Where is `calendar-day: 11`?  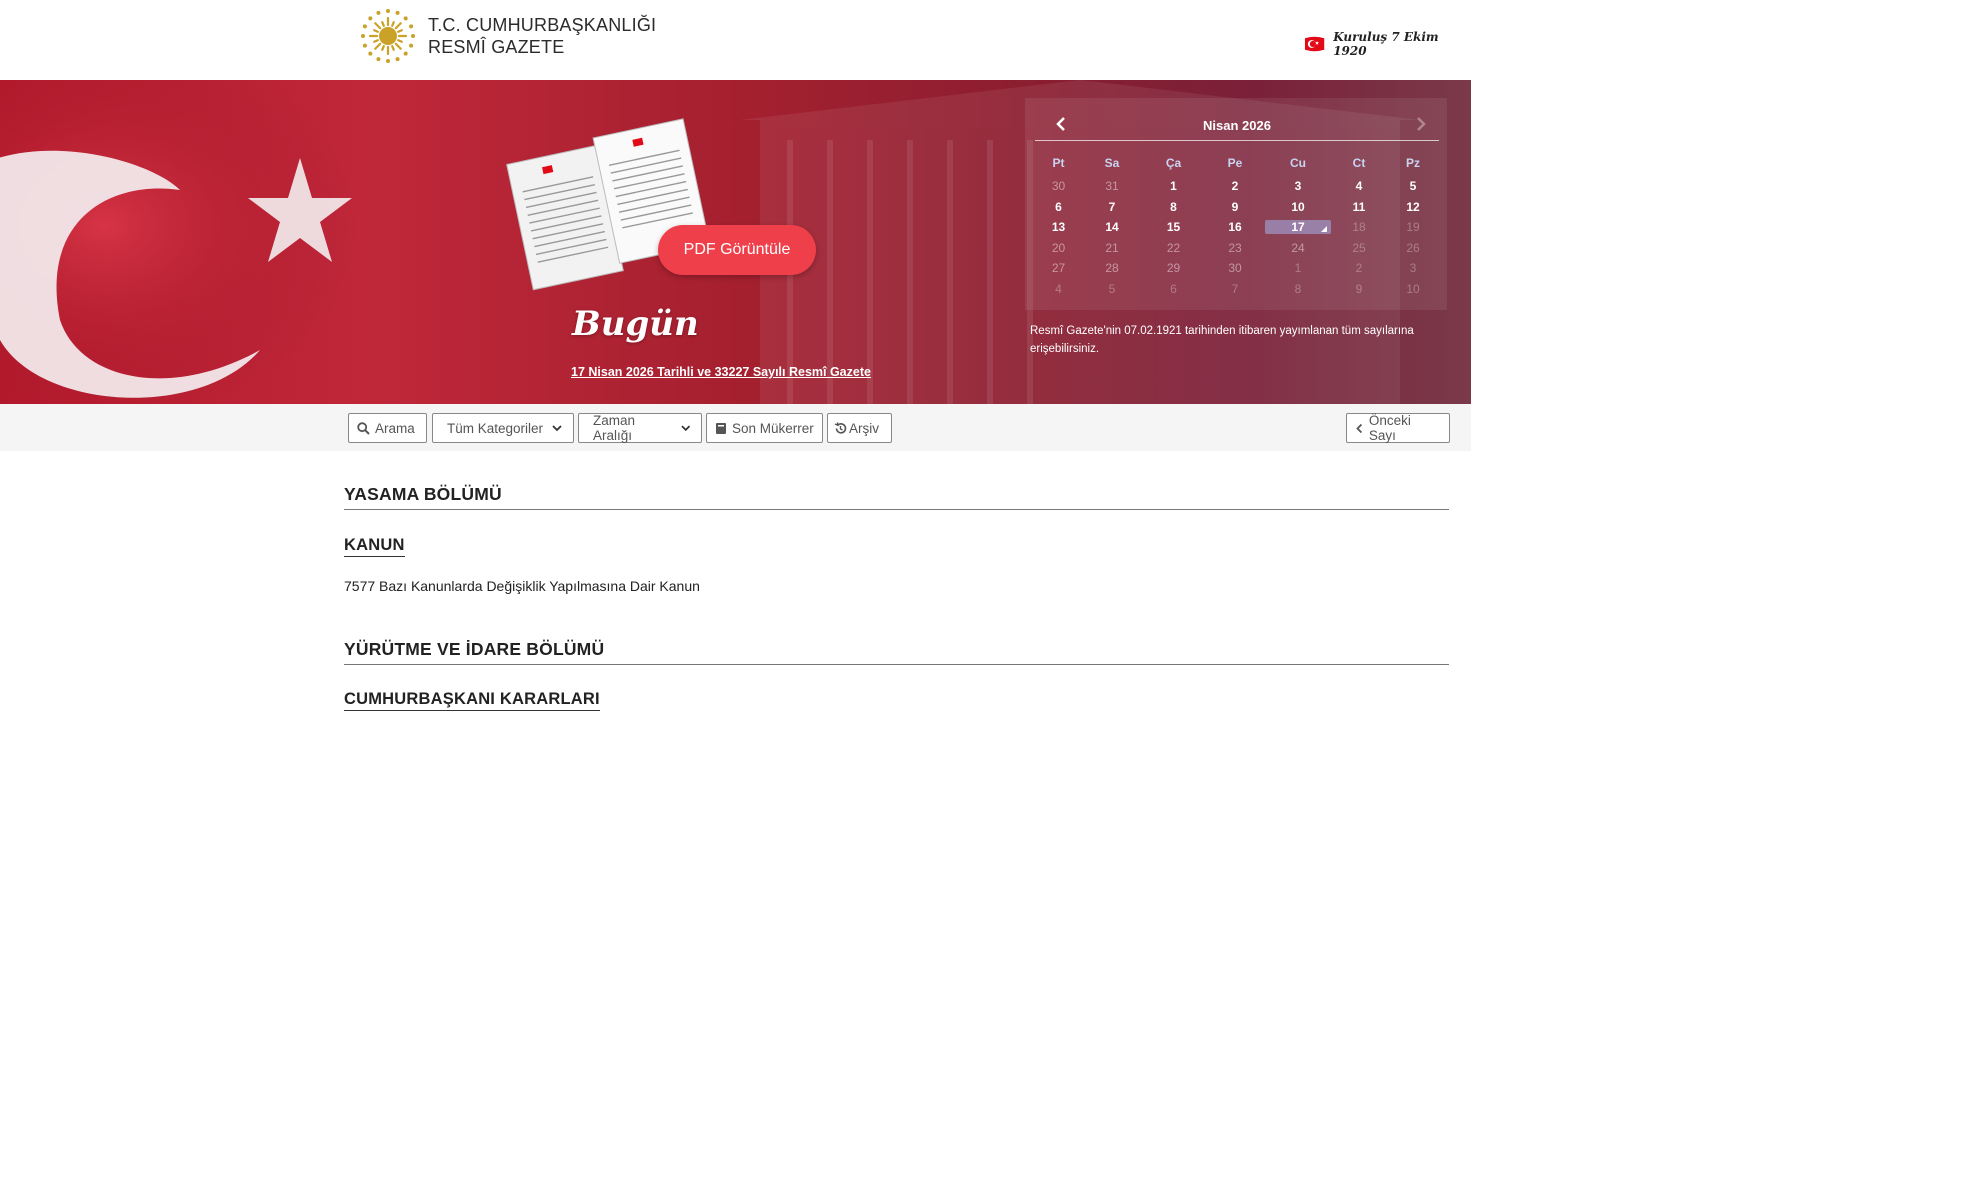
calendar-day: 11 is located at coordinates (1359, 207).